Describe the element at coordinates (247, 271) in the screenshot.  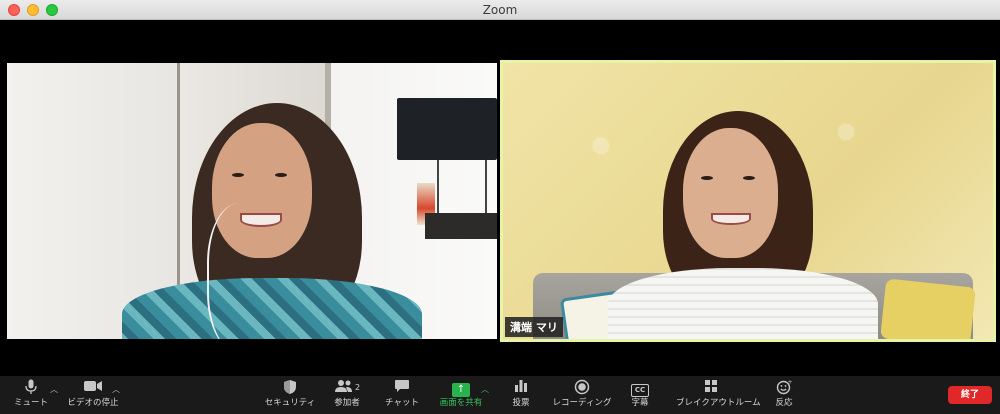
I see `earphone-cable` at that location.